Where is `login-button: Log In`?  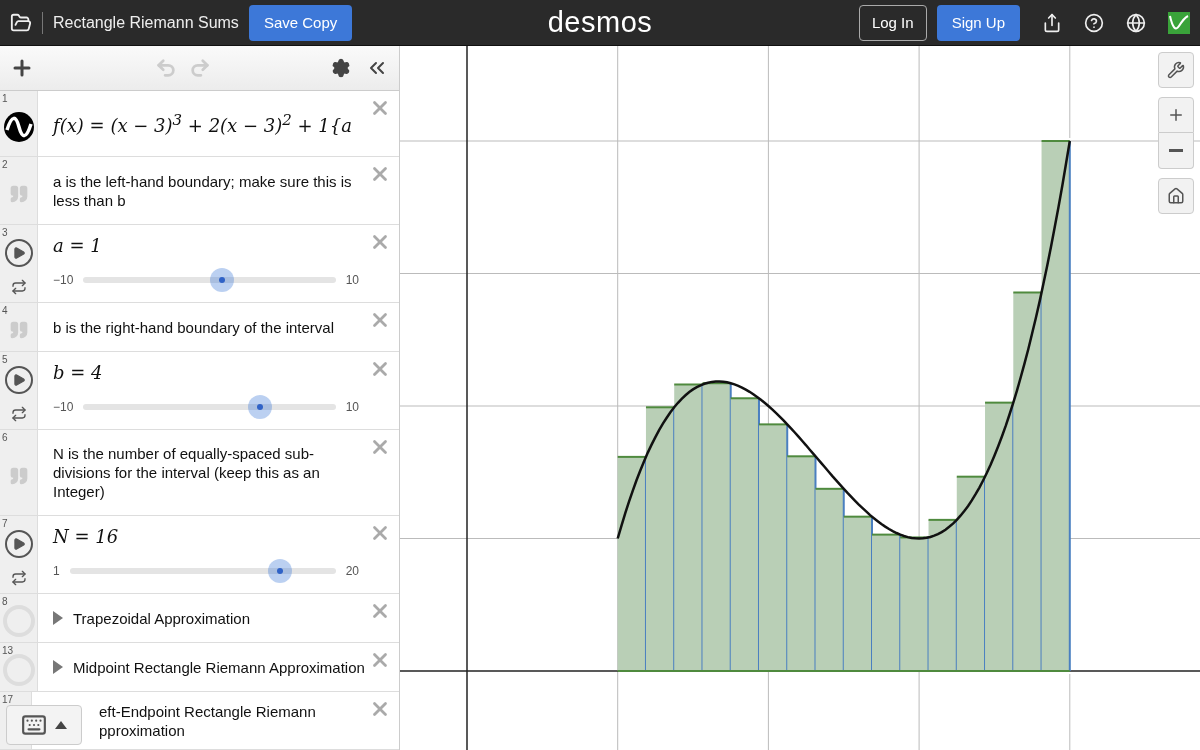
login-button: Log In is located at coordinates (892, 22).